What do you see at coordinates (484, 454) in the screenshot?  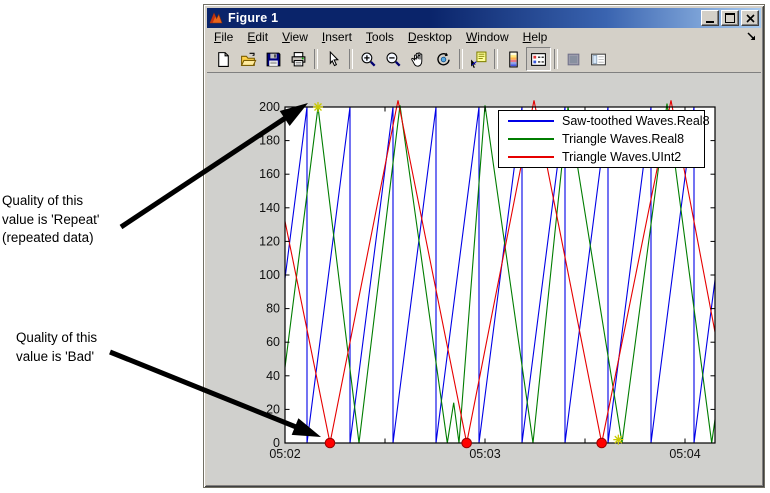 I see `svg-text: 05:03` at bounding box center [484, 454].